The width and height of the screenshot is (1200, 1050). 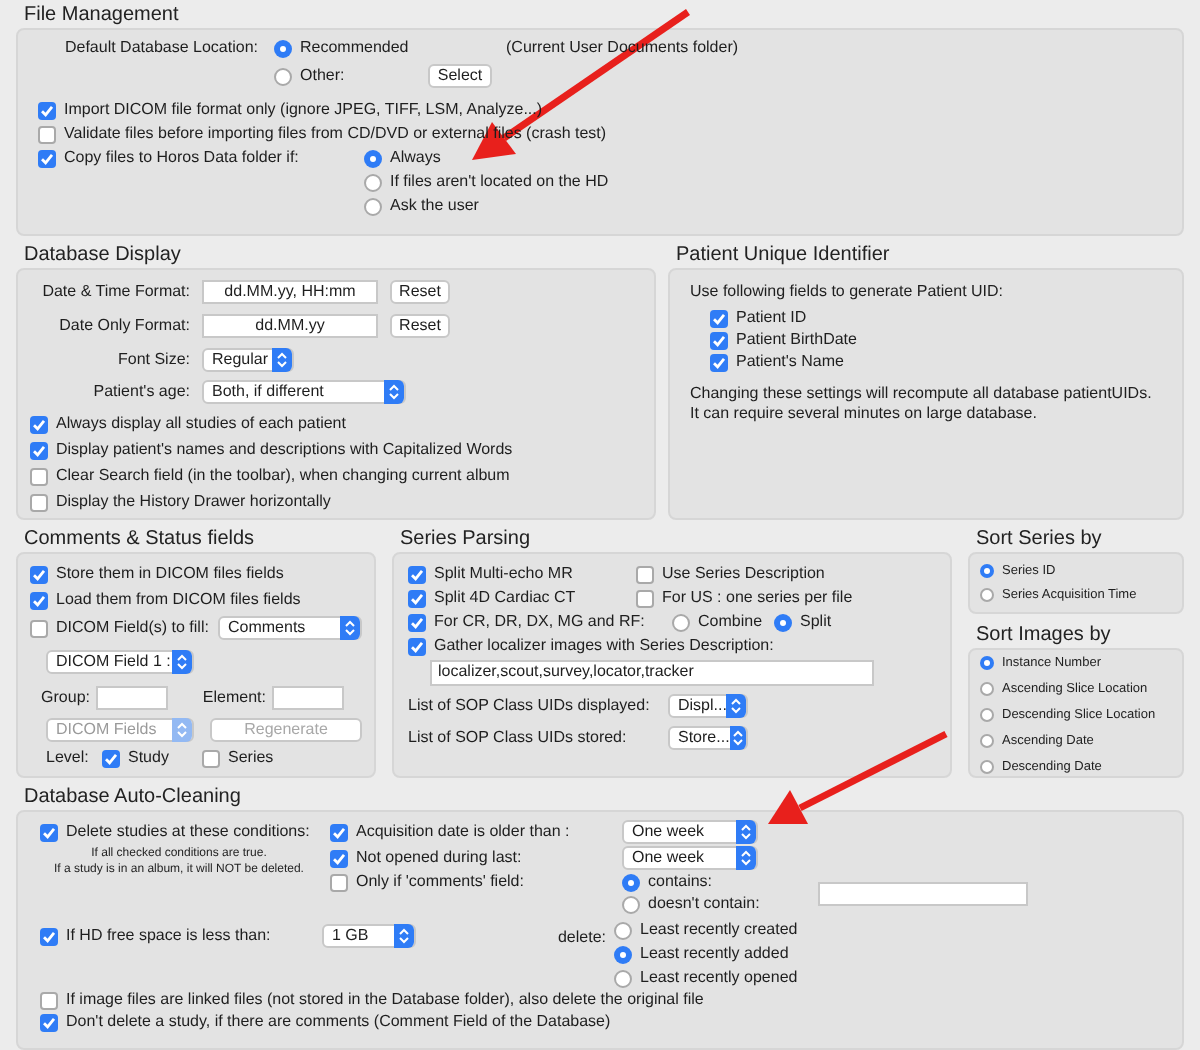 What do you see at coordinates (540, 622) in the screenshot?
I see `checkbox: For CR, DR, DX, MG and RF:` at bounding box center [540, 622].